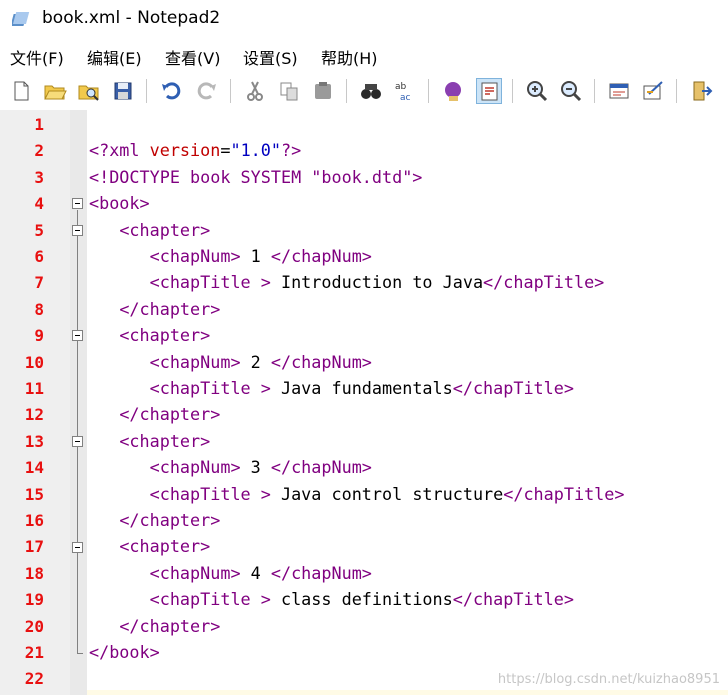 The width and height of the screenshot is (728, 695). I want to click on code-line: <chapNum> 3 </chapNum>, so click(230, 467).